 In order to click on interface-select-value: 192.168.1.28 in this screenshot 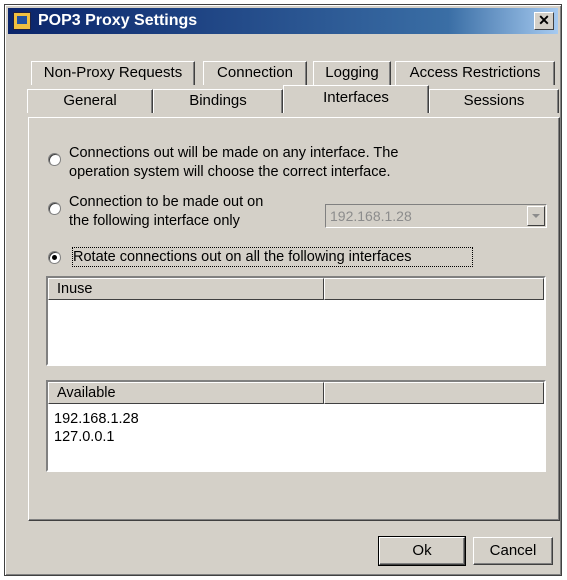, I will do `click(371, 216)`.